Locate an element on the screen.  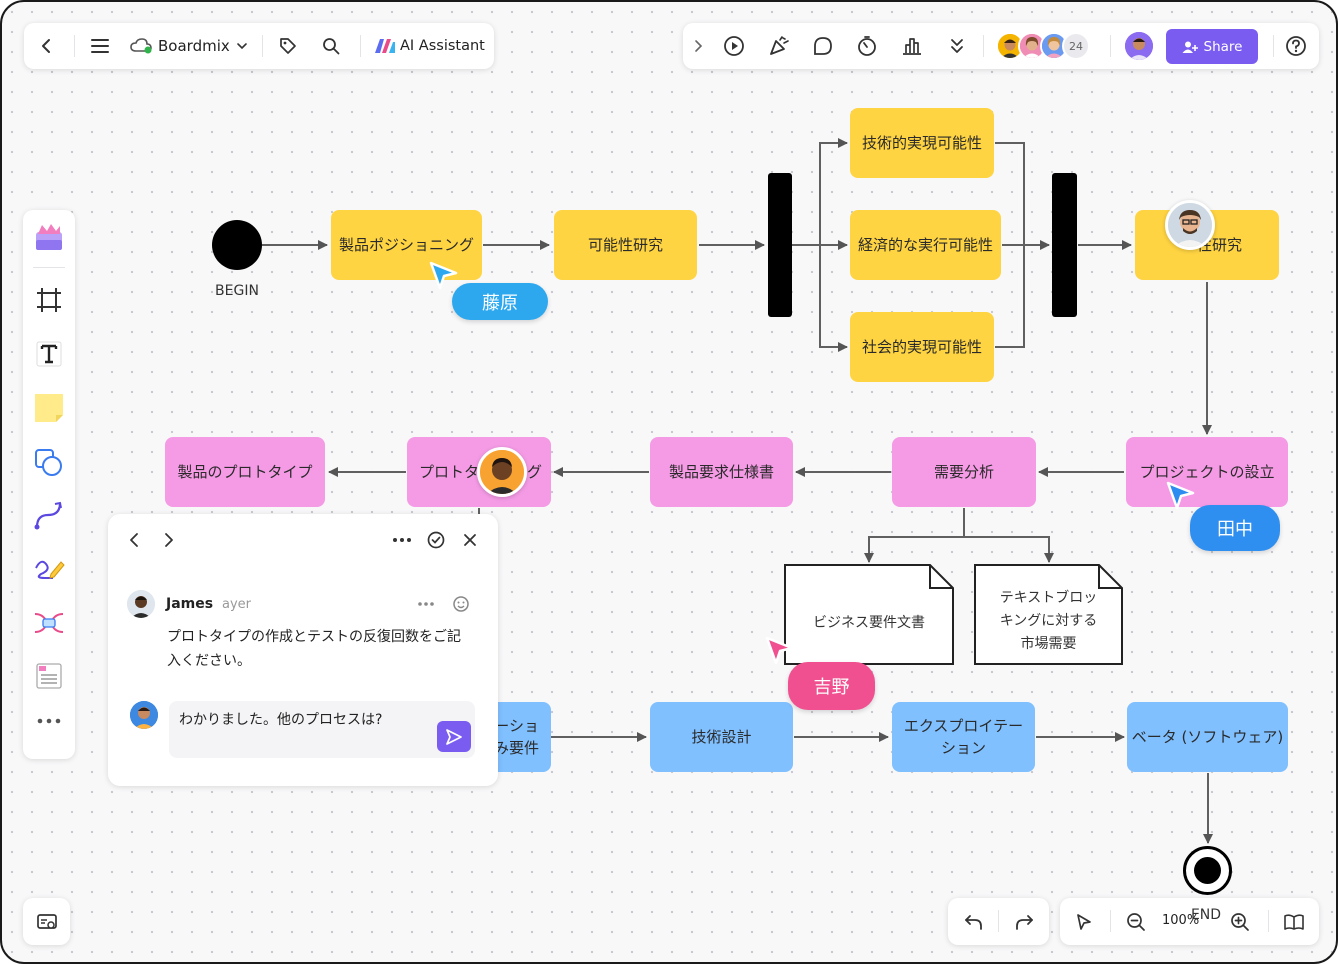
zoom-in-icon is located at coordinates (1240, 922).